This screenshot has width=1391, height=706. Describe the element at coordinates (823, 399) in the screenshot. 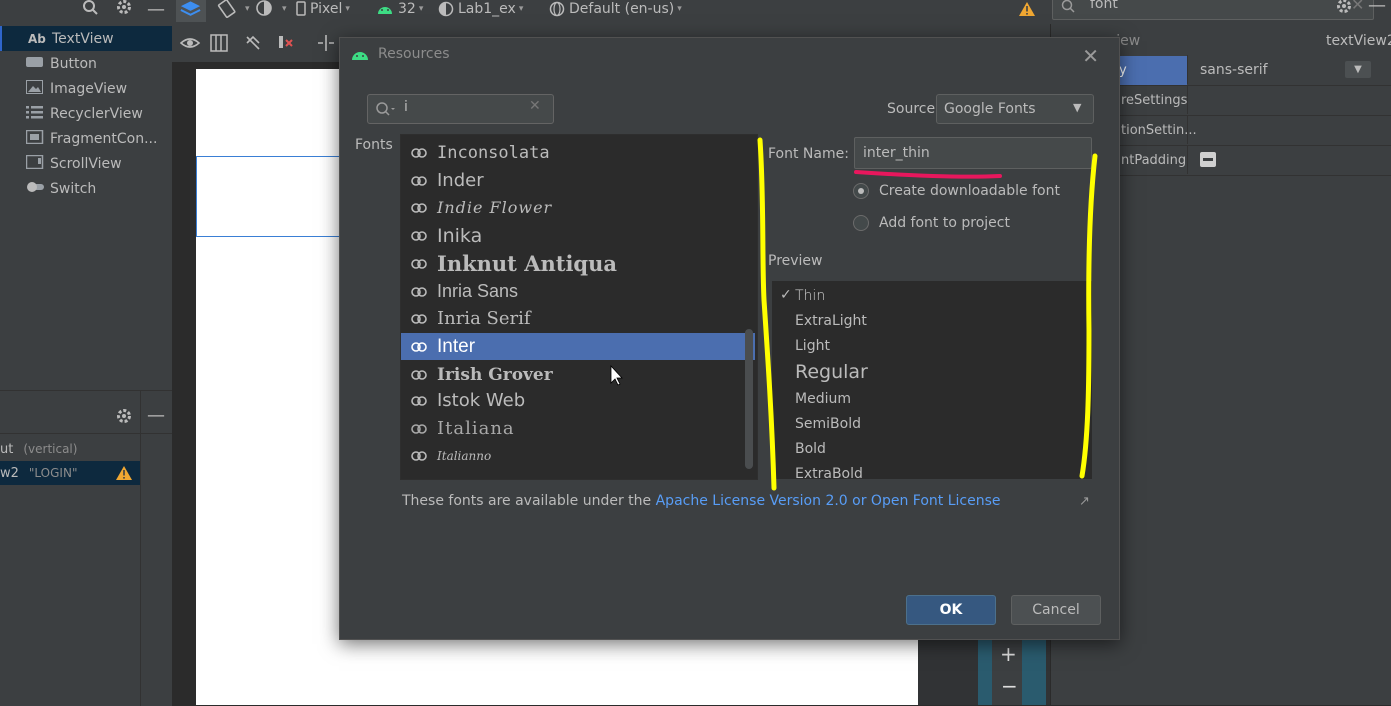

I see `preview-weight-medium: Medium` at that location.